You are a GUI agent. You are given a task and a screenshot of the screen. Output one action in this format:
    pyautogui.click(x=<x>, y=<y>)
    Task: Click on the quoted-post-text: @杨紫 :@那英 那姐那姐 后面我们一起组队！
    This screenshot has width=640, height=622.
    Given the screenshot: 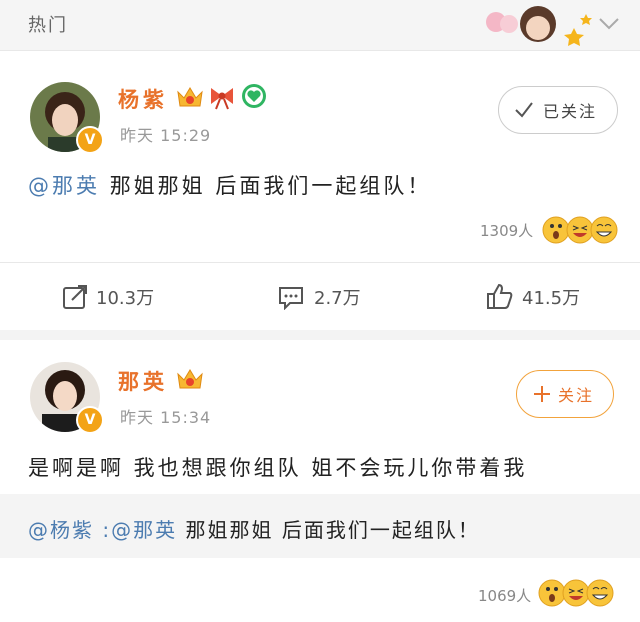 What is the action you would take?
    pyautogui.click(x=254, y=528)
    